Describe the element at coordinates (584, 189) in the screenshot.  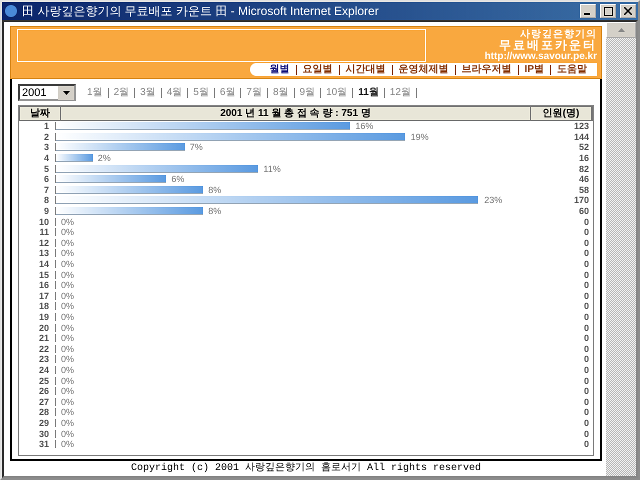
I see `visitor-count: 58` at that location.